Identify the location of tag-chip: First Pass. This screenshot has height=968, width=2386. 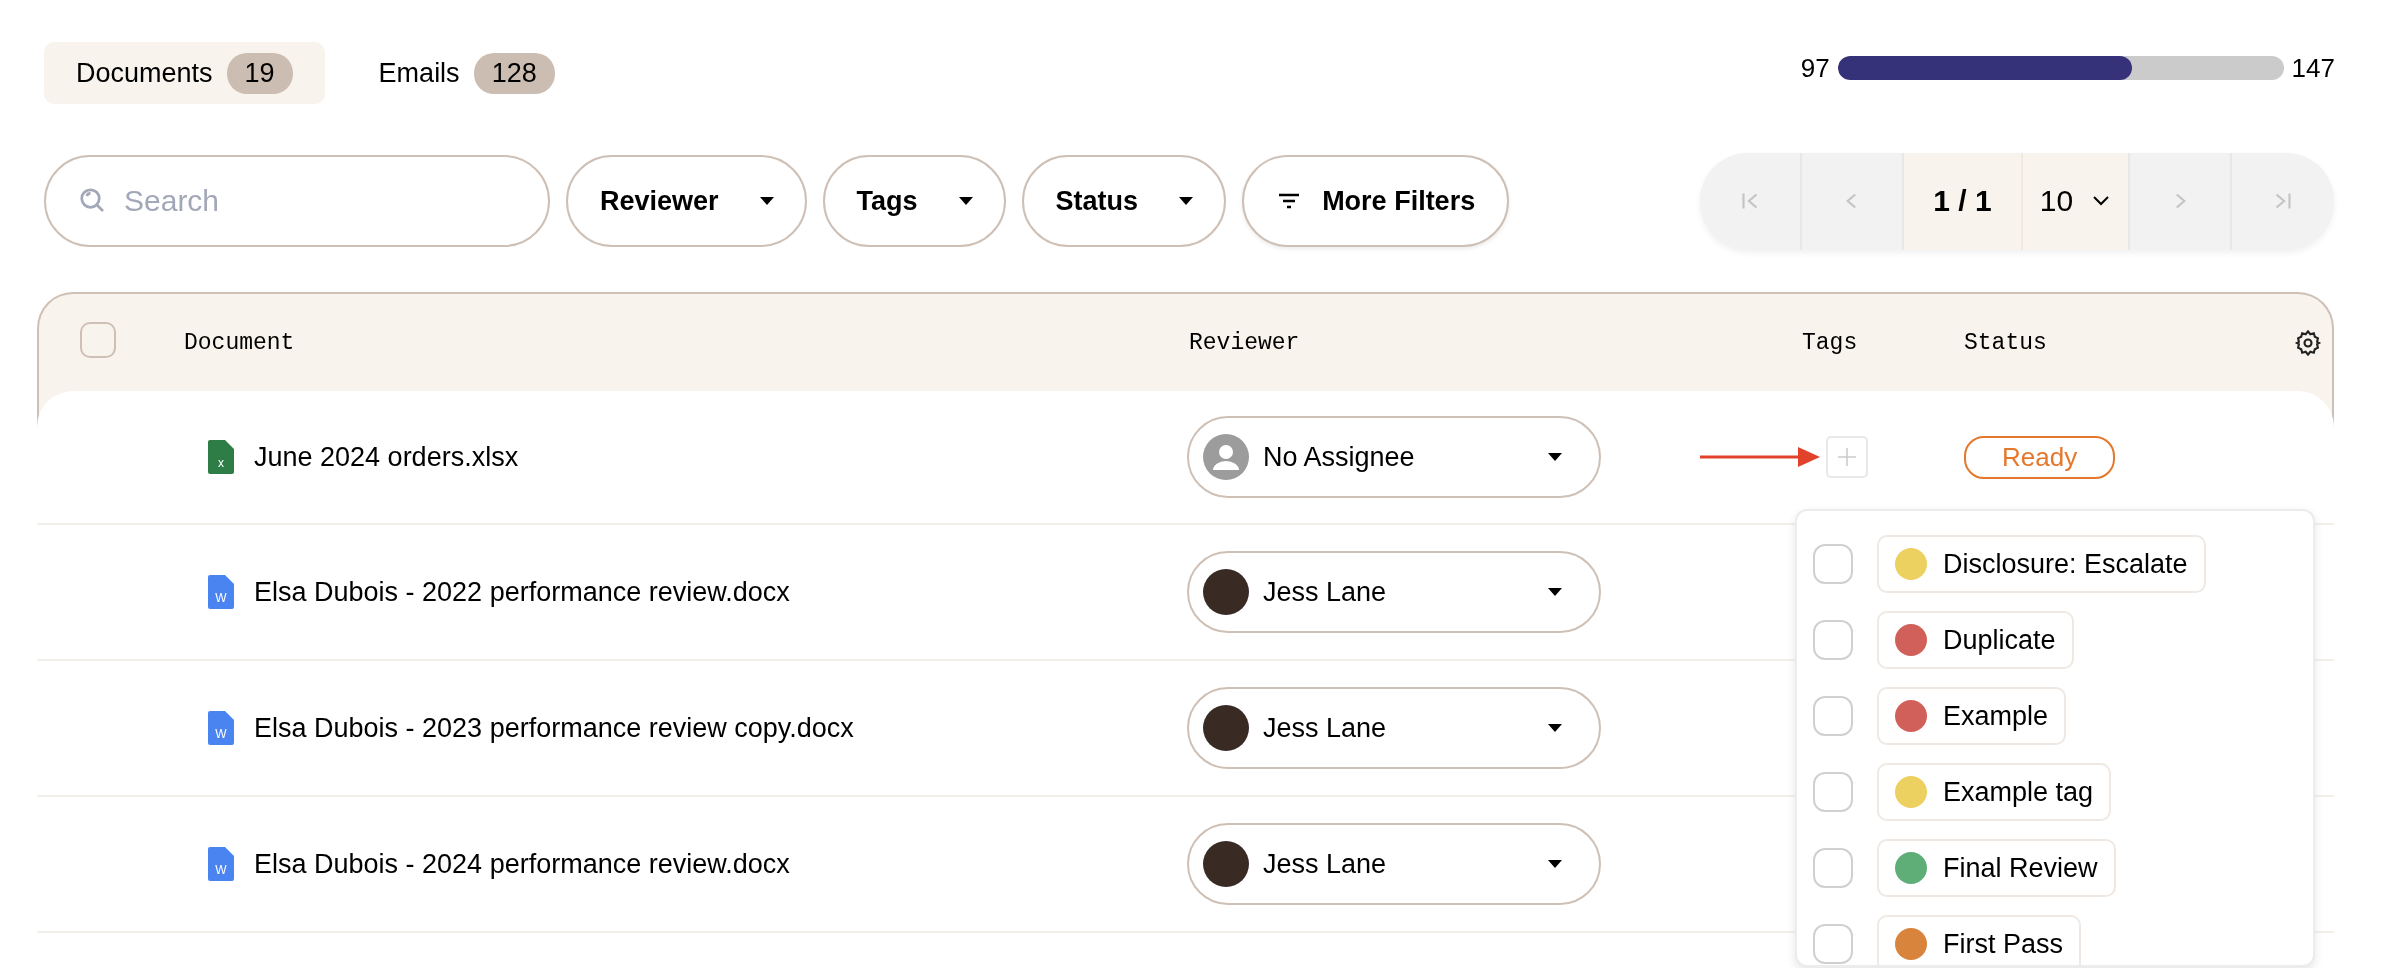
(1979, 940).